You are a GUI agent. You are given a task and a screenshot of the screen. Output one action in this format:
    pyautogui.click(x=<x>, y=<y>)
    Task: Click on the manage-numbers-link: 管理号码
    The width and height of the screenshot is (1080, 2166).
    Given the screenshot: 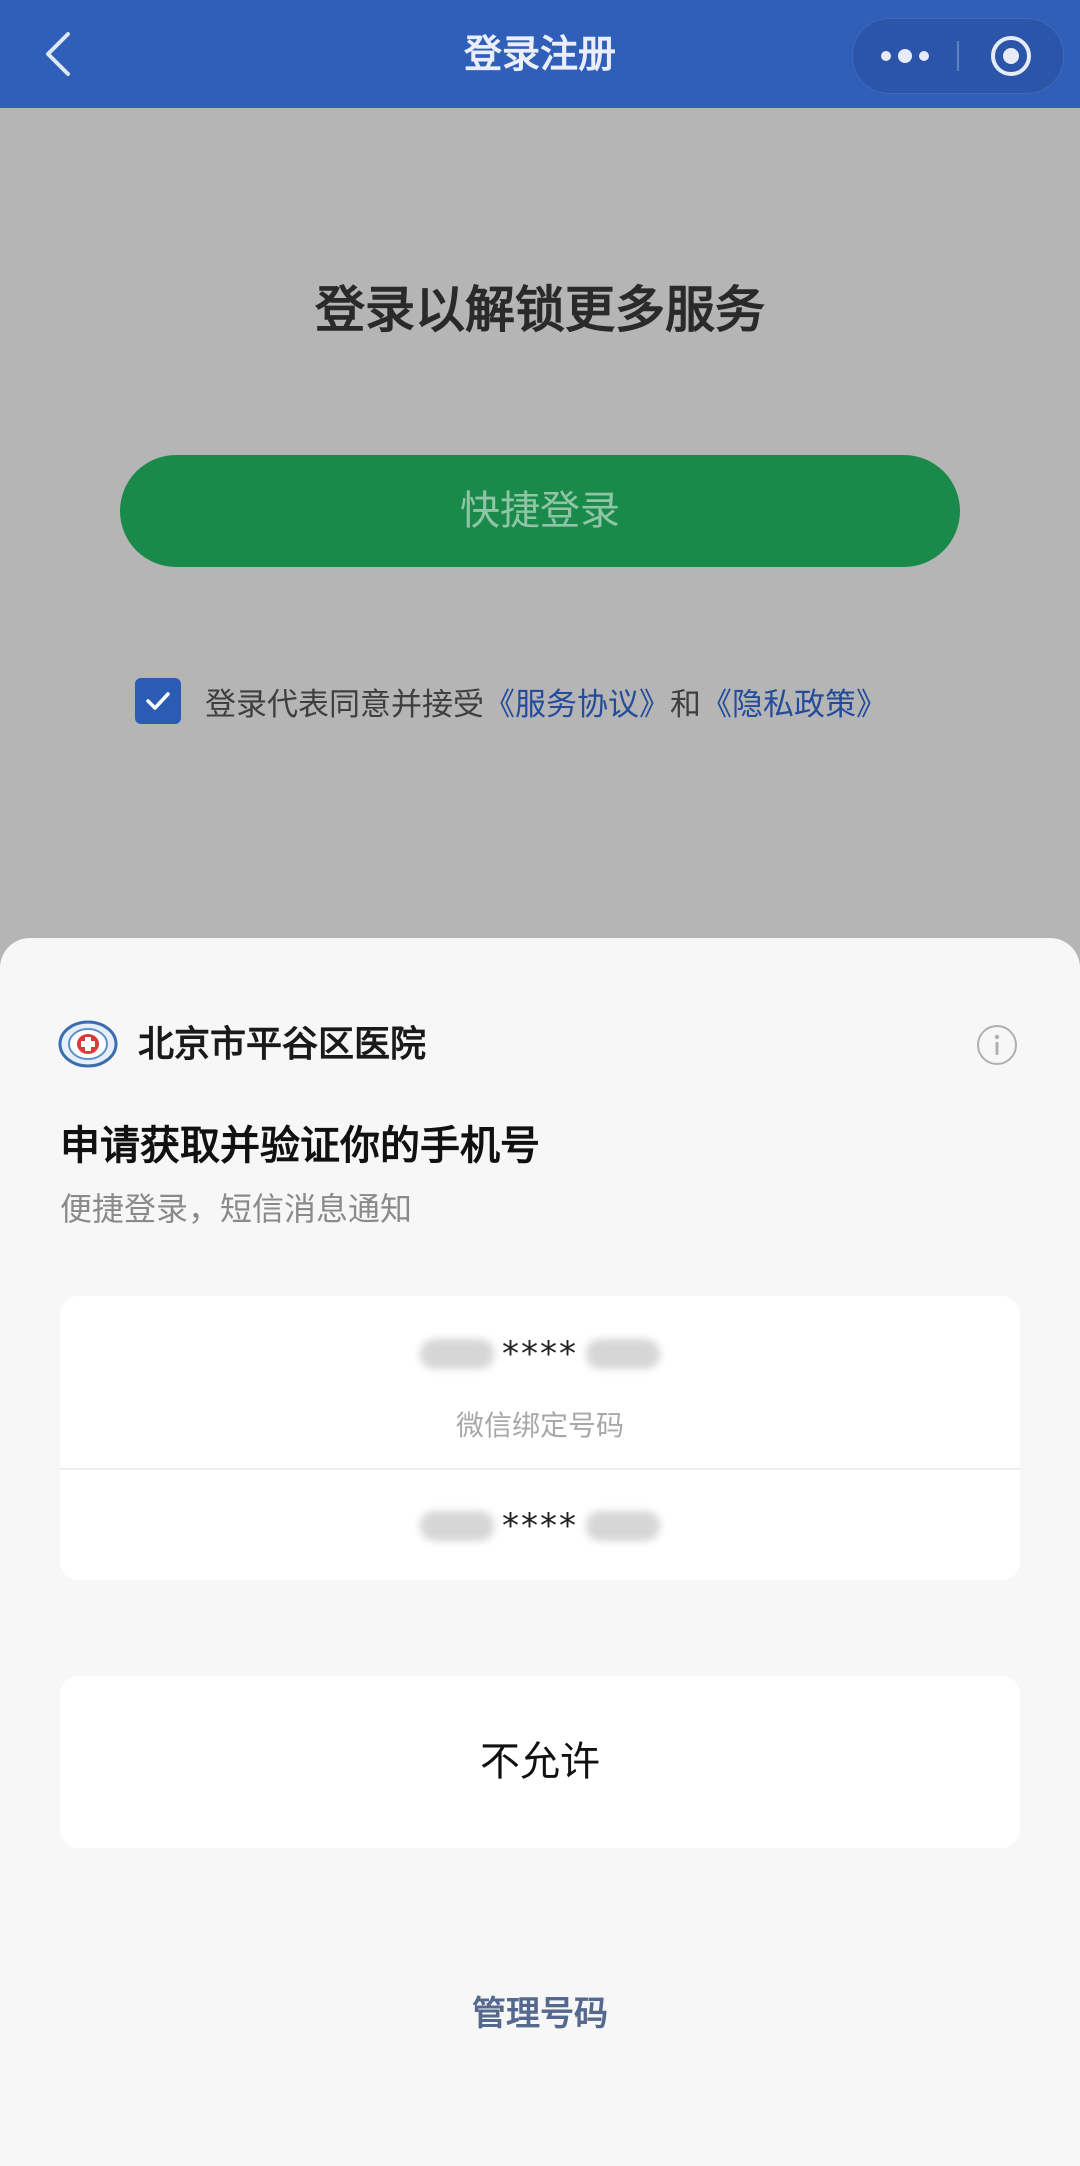 What is the action you would take?
    pyautogui.click(x=540, y=2010)
    